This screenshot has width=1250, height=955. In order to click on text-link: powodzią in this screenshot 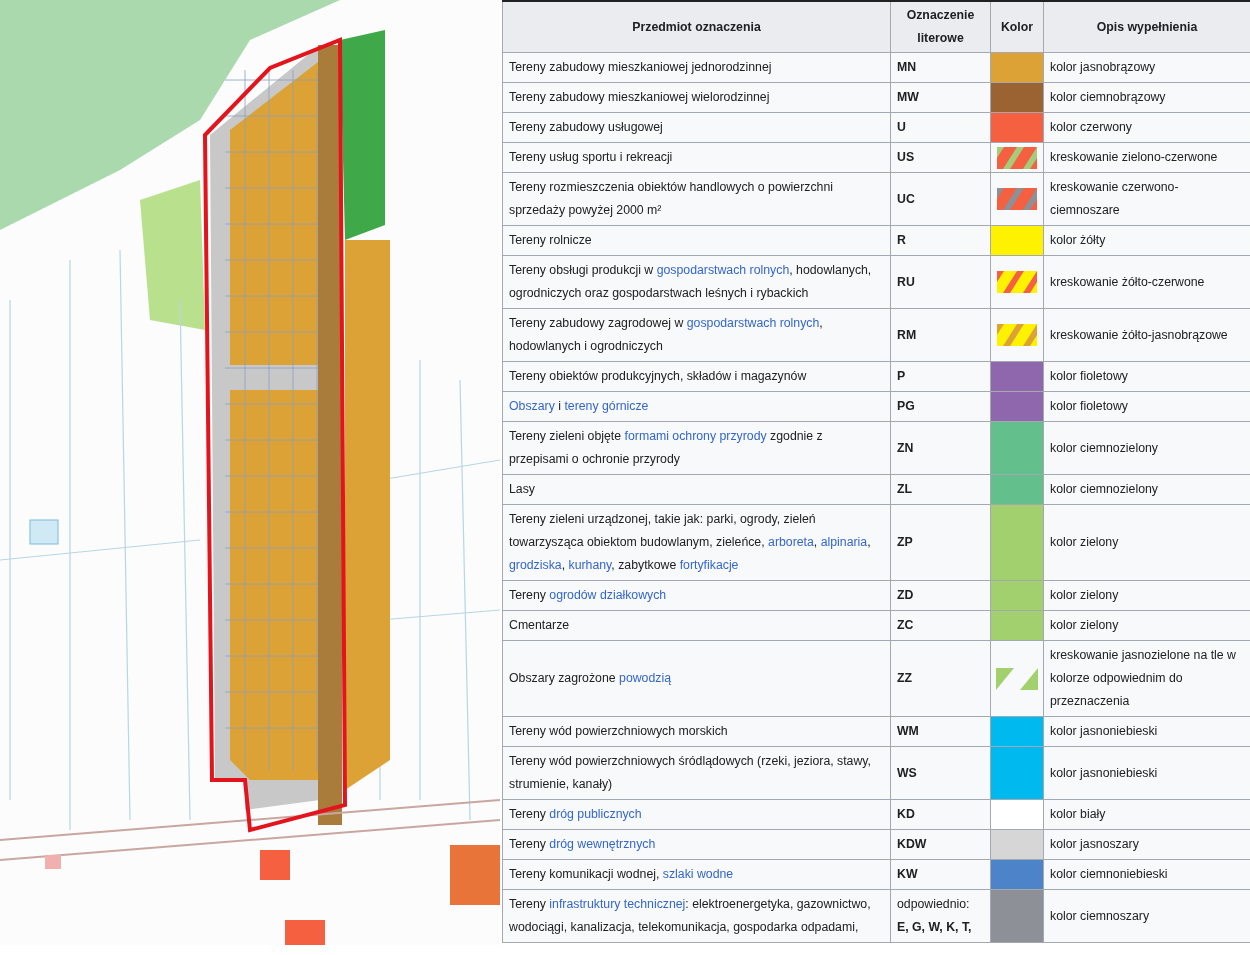, I will do `click(645, 678)`.